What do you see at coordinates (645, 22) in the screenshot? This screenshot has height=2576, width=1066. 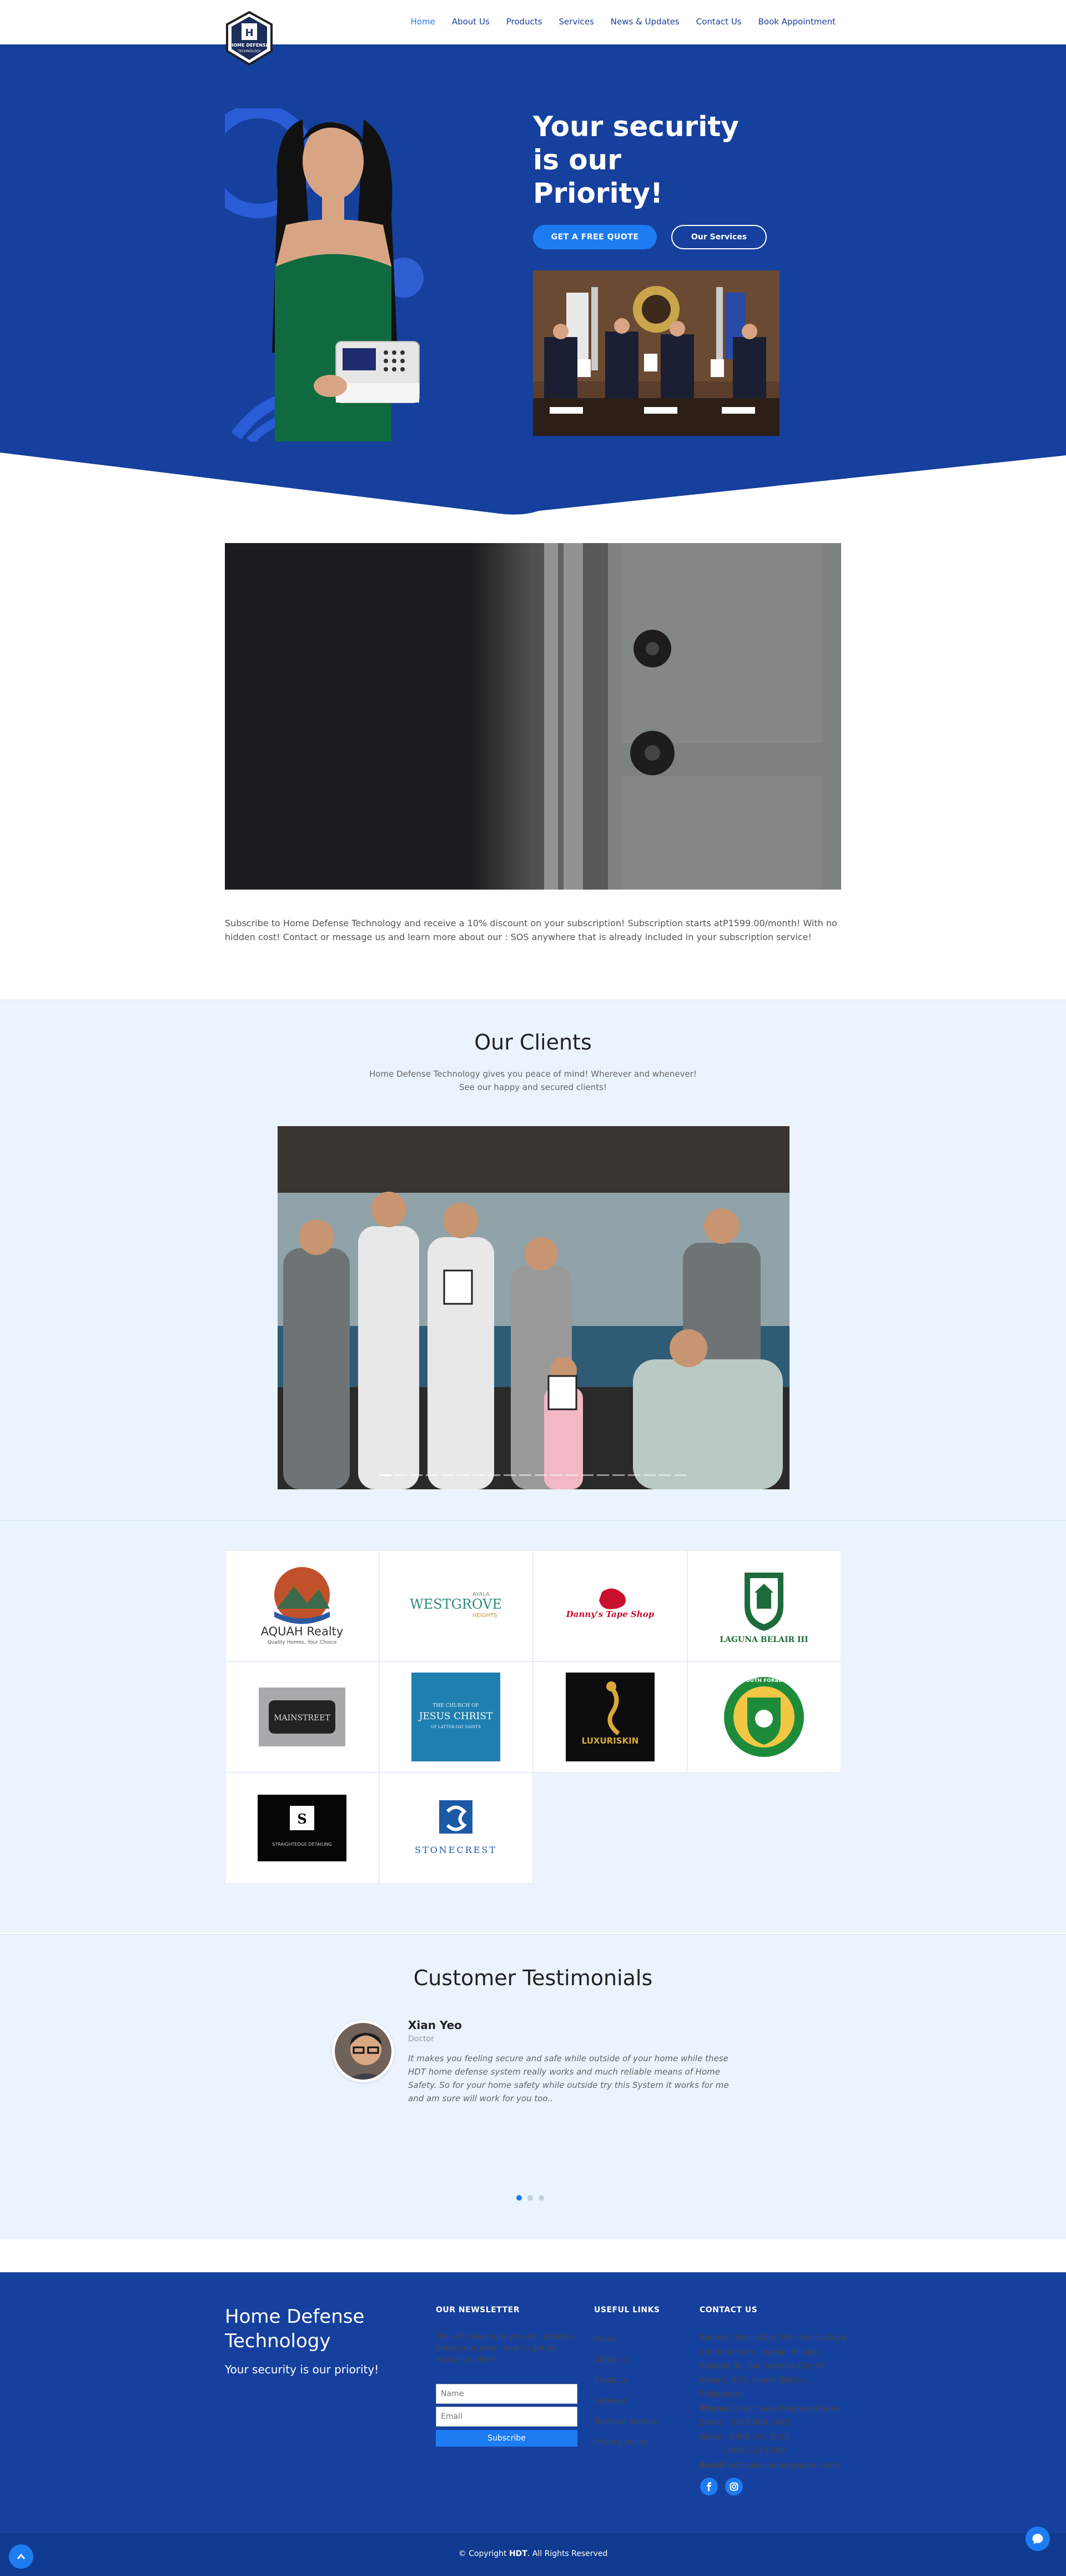 I see `nav-news: News & Updates` at bounding box center [645, 22].